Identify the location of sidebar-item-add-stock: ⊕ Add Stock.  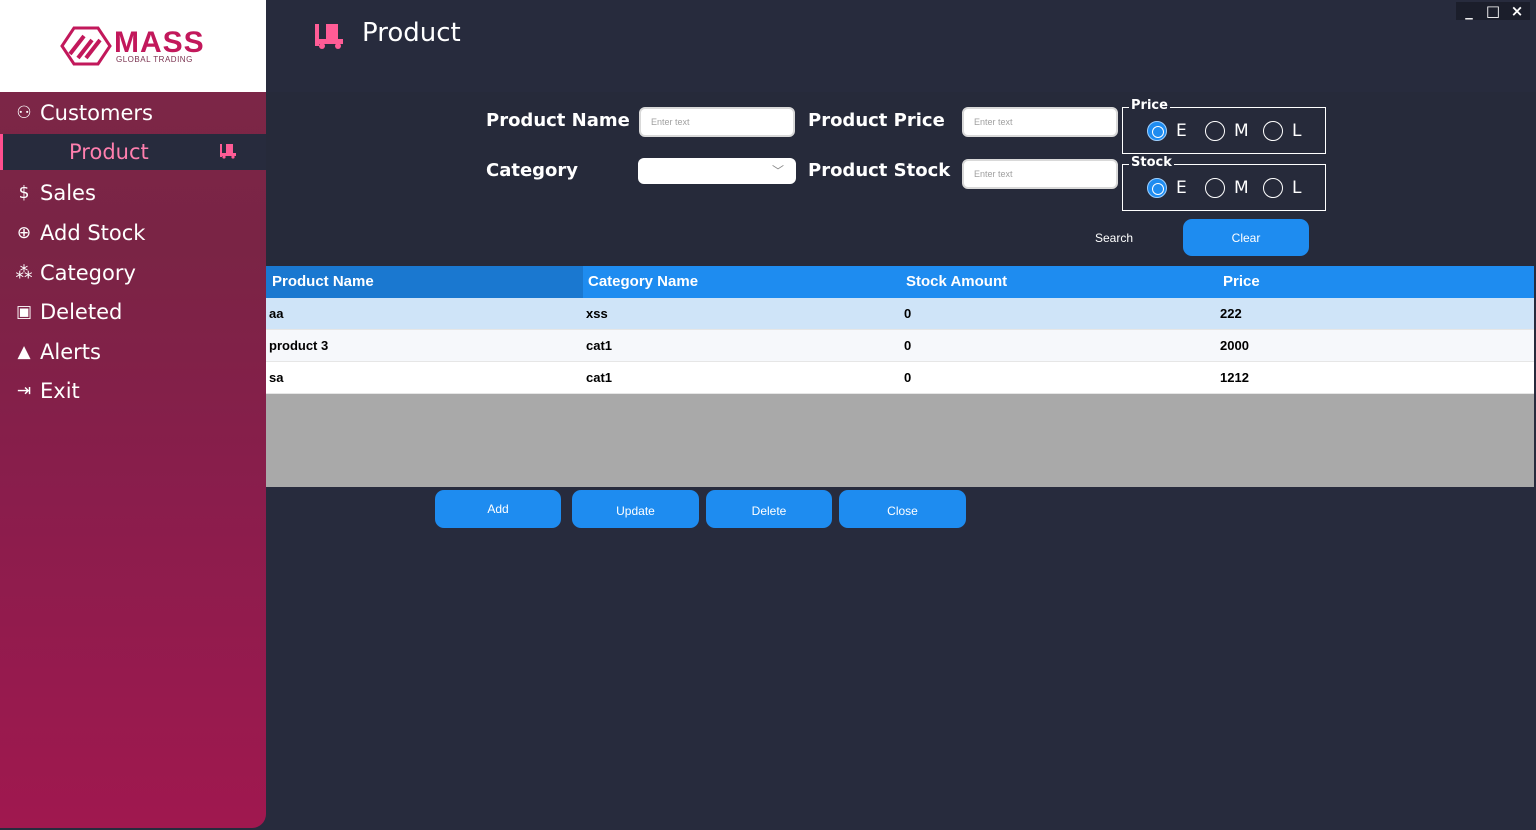
(133, 233).